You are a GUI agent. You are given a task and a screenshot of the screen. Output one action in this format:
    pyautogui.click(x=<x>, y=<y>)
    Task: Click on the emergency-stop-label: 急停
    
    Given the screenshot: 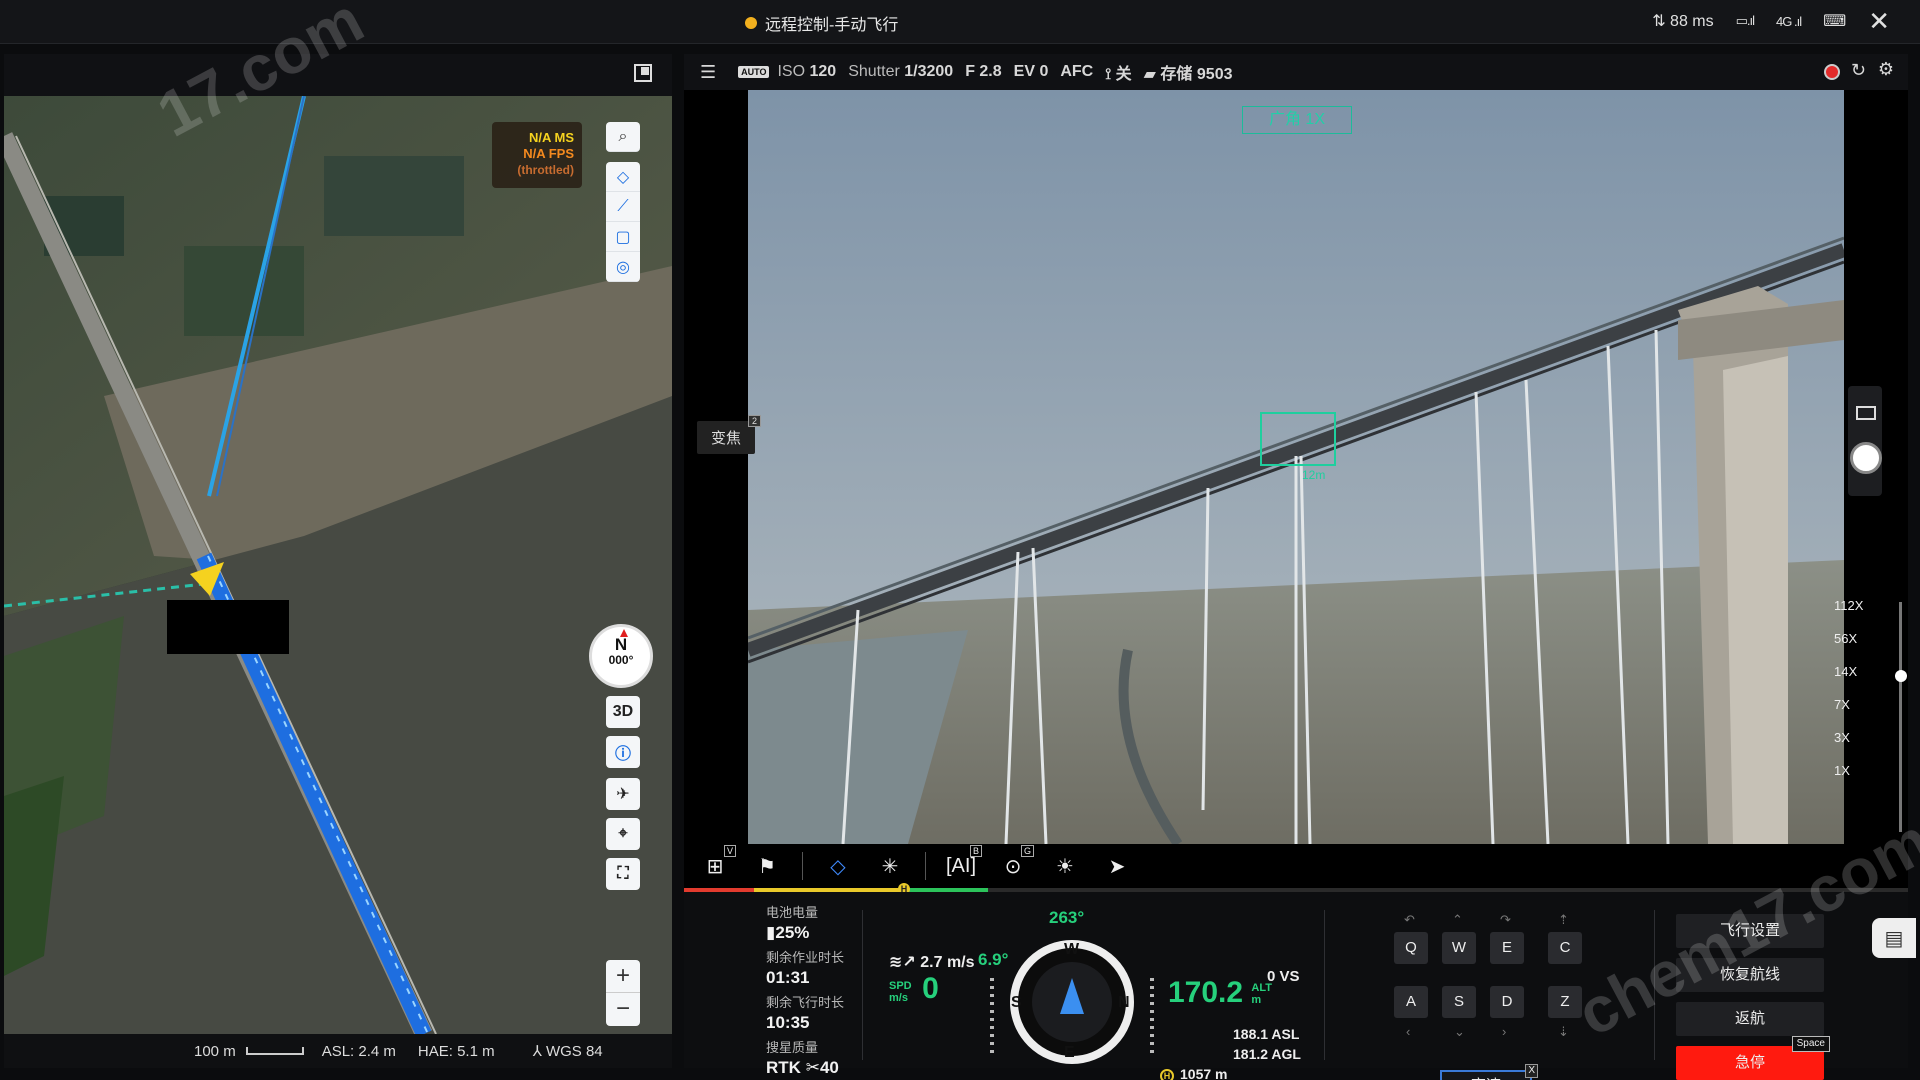 What is the action you would take?
    pyautogui.click(x=1749, y=1062)
    